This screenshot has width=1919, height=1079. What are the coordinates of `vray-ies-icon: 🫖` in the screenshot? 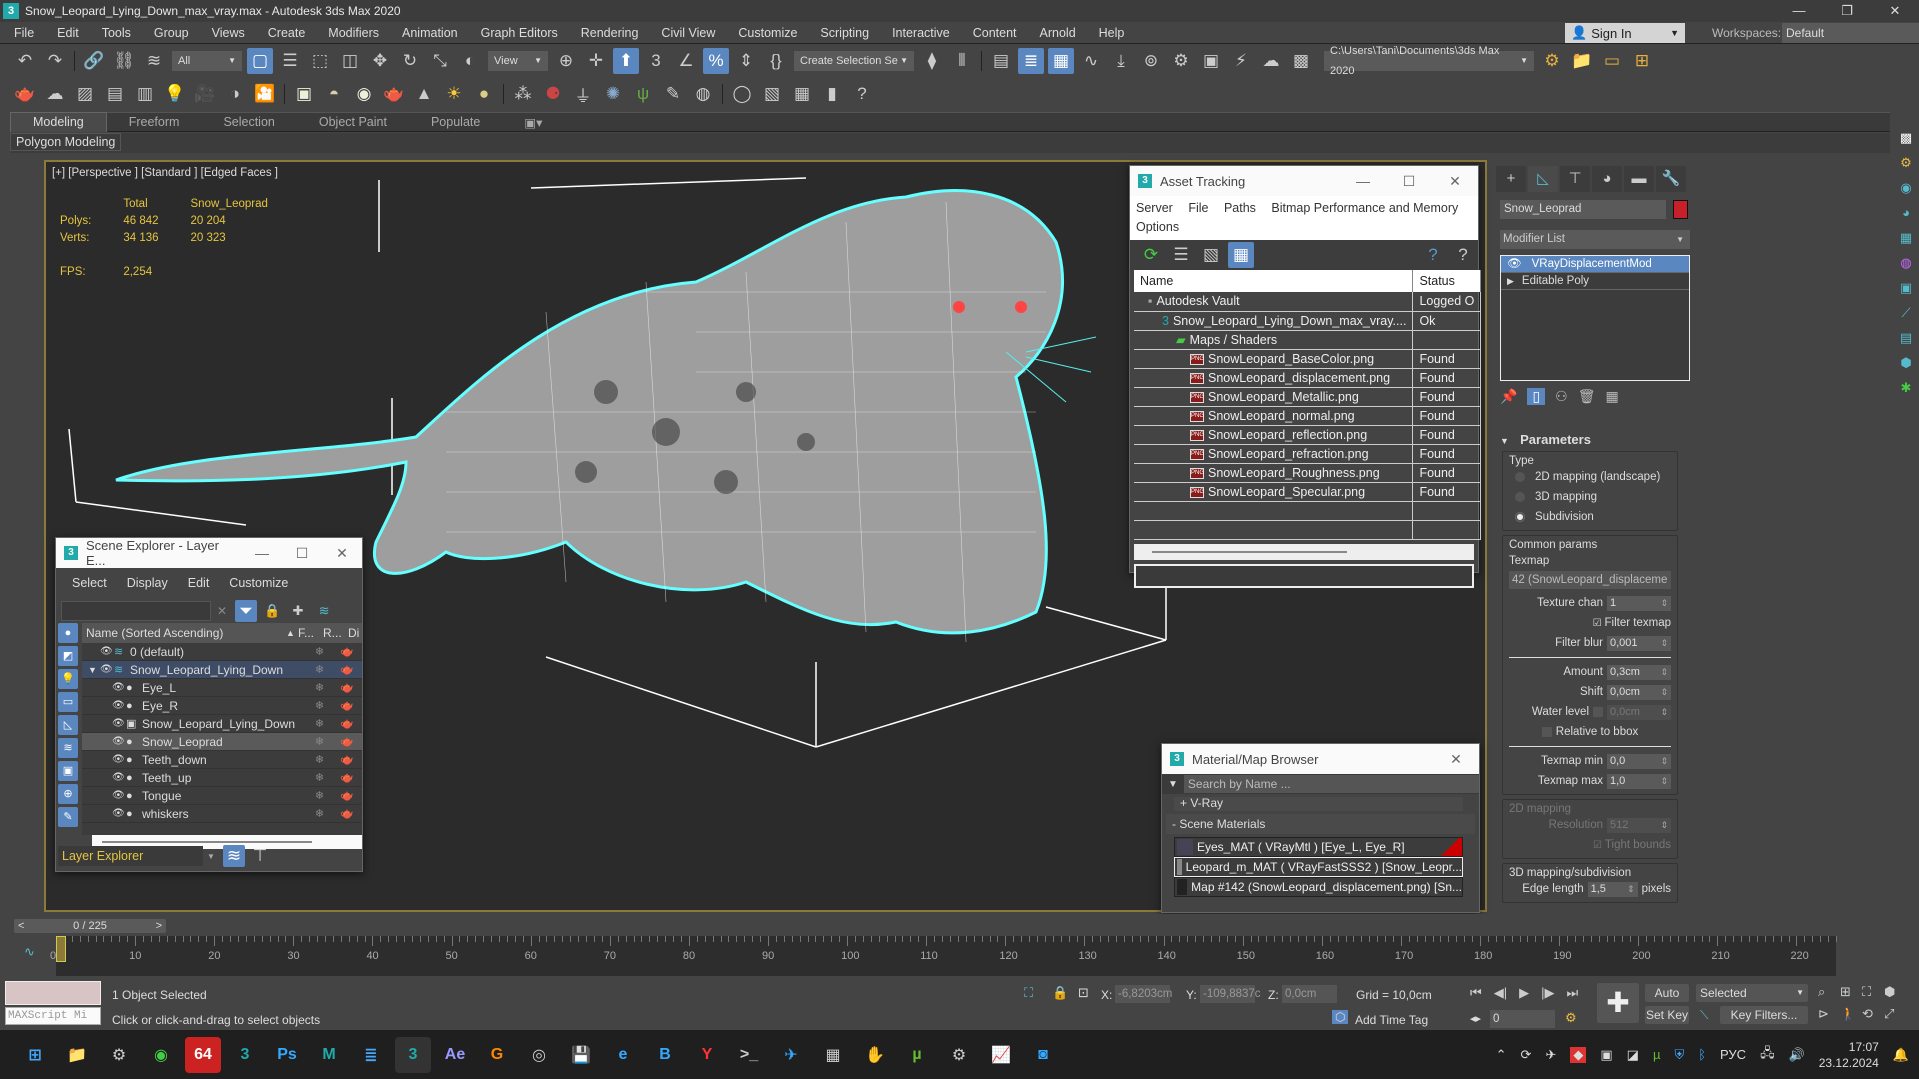 It's located at (394, 94).